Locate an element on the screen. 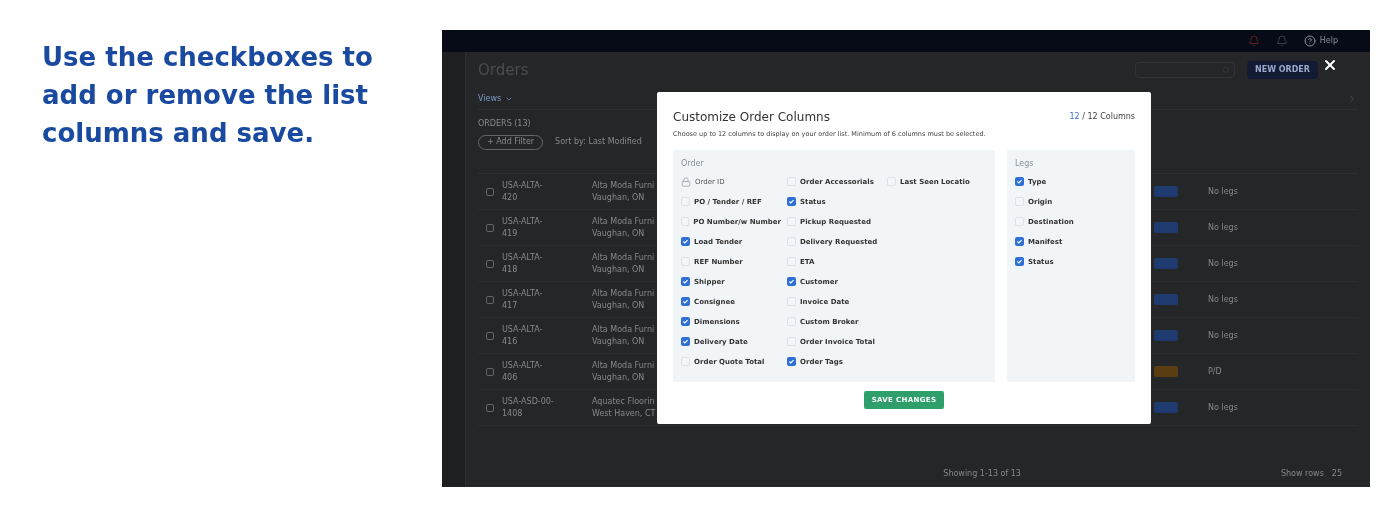 This screenshot has width=1400, height=515. legs-text: P/D is located at coordinates (1215, 371).